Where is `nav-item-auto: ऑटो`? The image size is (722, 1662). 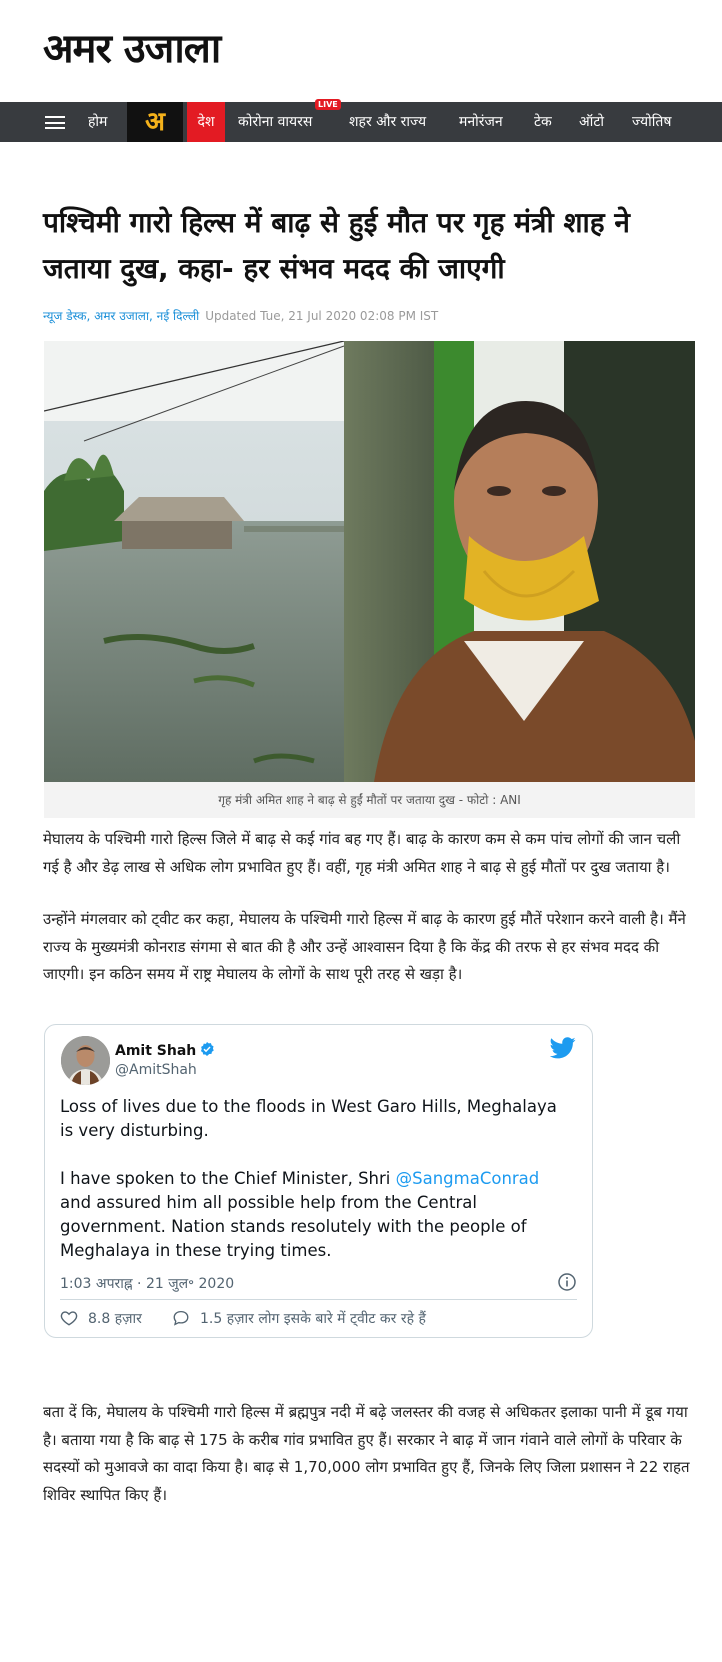
nav-item-auto: ऑटो is located at coordinates (591, 122).